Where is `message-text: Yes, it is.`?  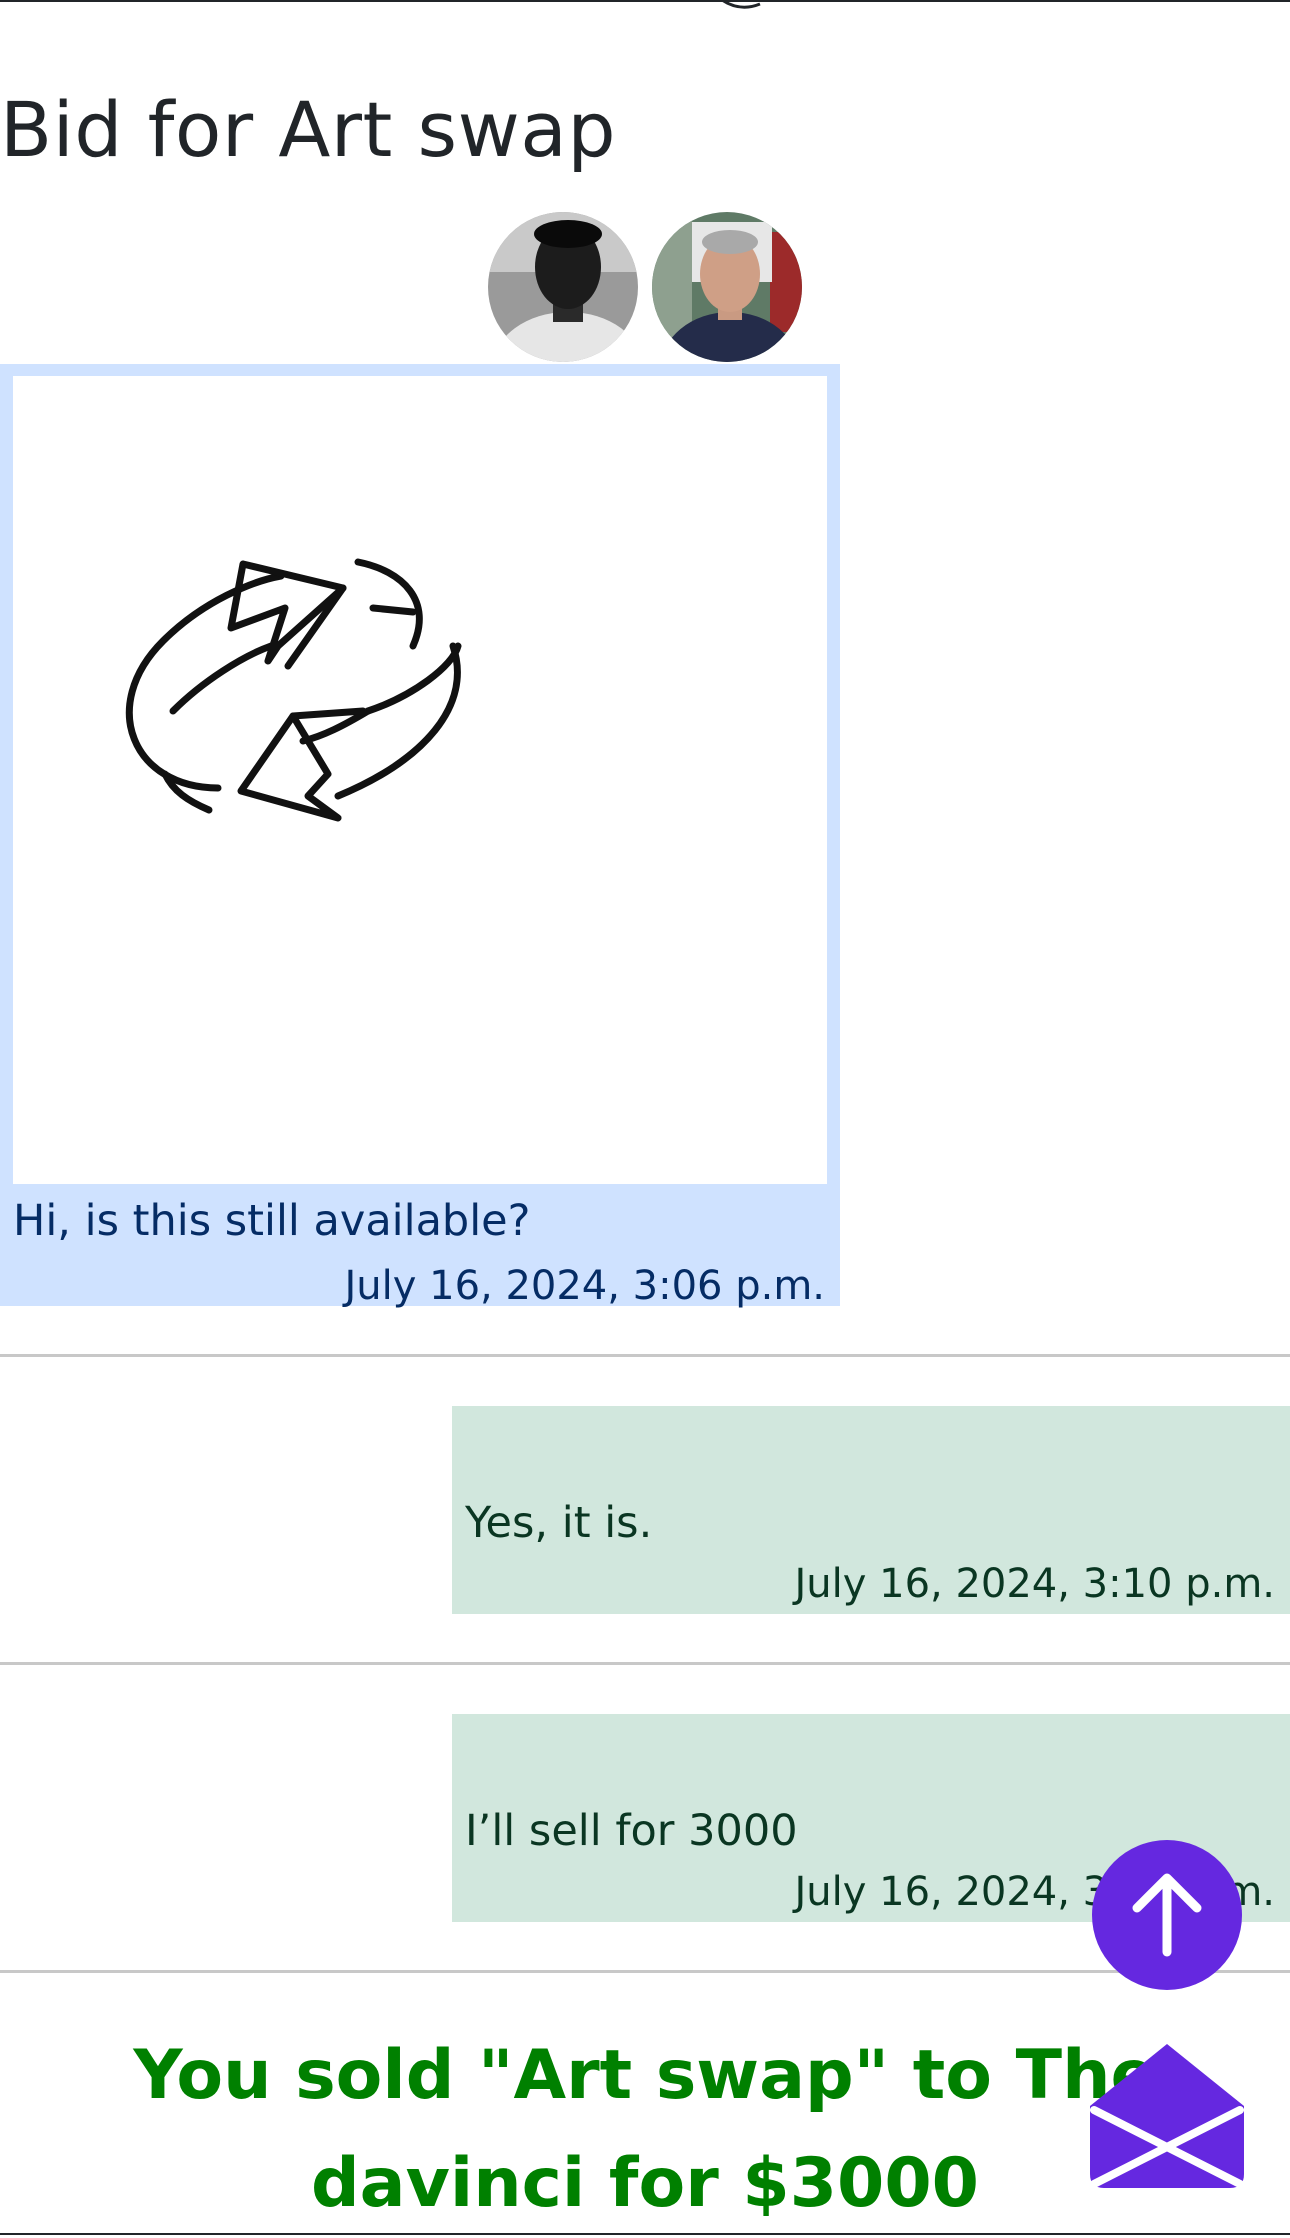 message-text: Yes, it is. is located at coordinates (559, 1523).